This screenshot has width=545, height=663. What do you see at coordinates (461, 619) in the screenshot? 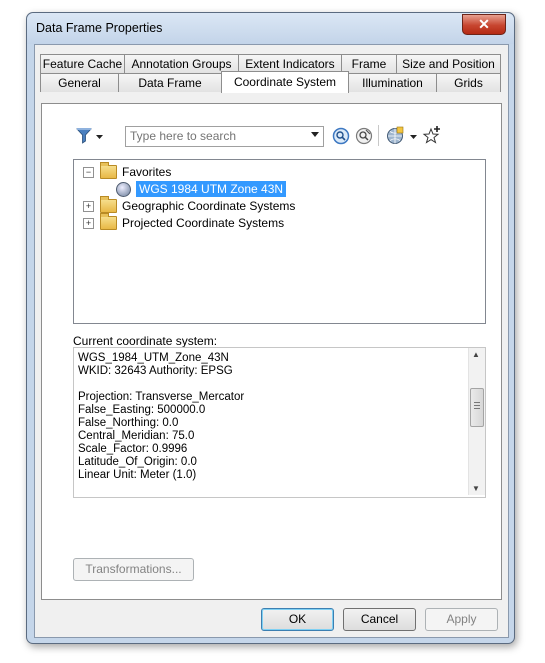
I see `apply-button: Apply` at bounding box center [461, 619].